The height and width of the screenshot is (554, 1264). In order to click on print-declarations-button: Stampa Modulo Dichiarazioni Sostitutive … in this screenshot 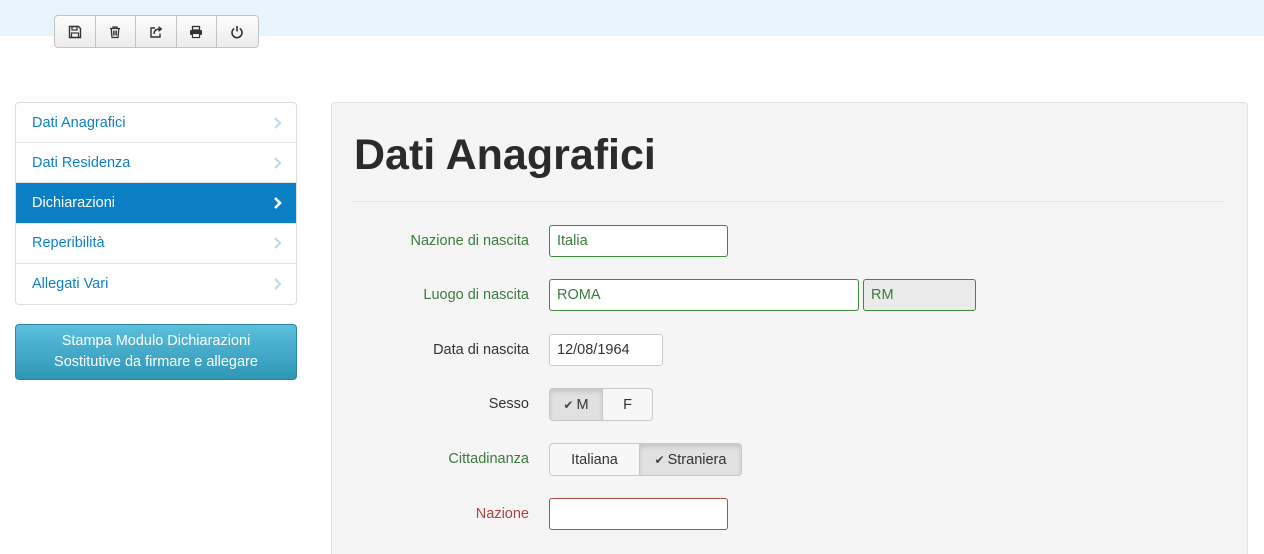, I will do `click(156, 352)`.